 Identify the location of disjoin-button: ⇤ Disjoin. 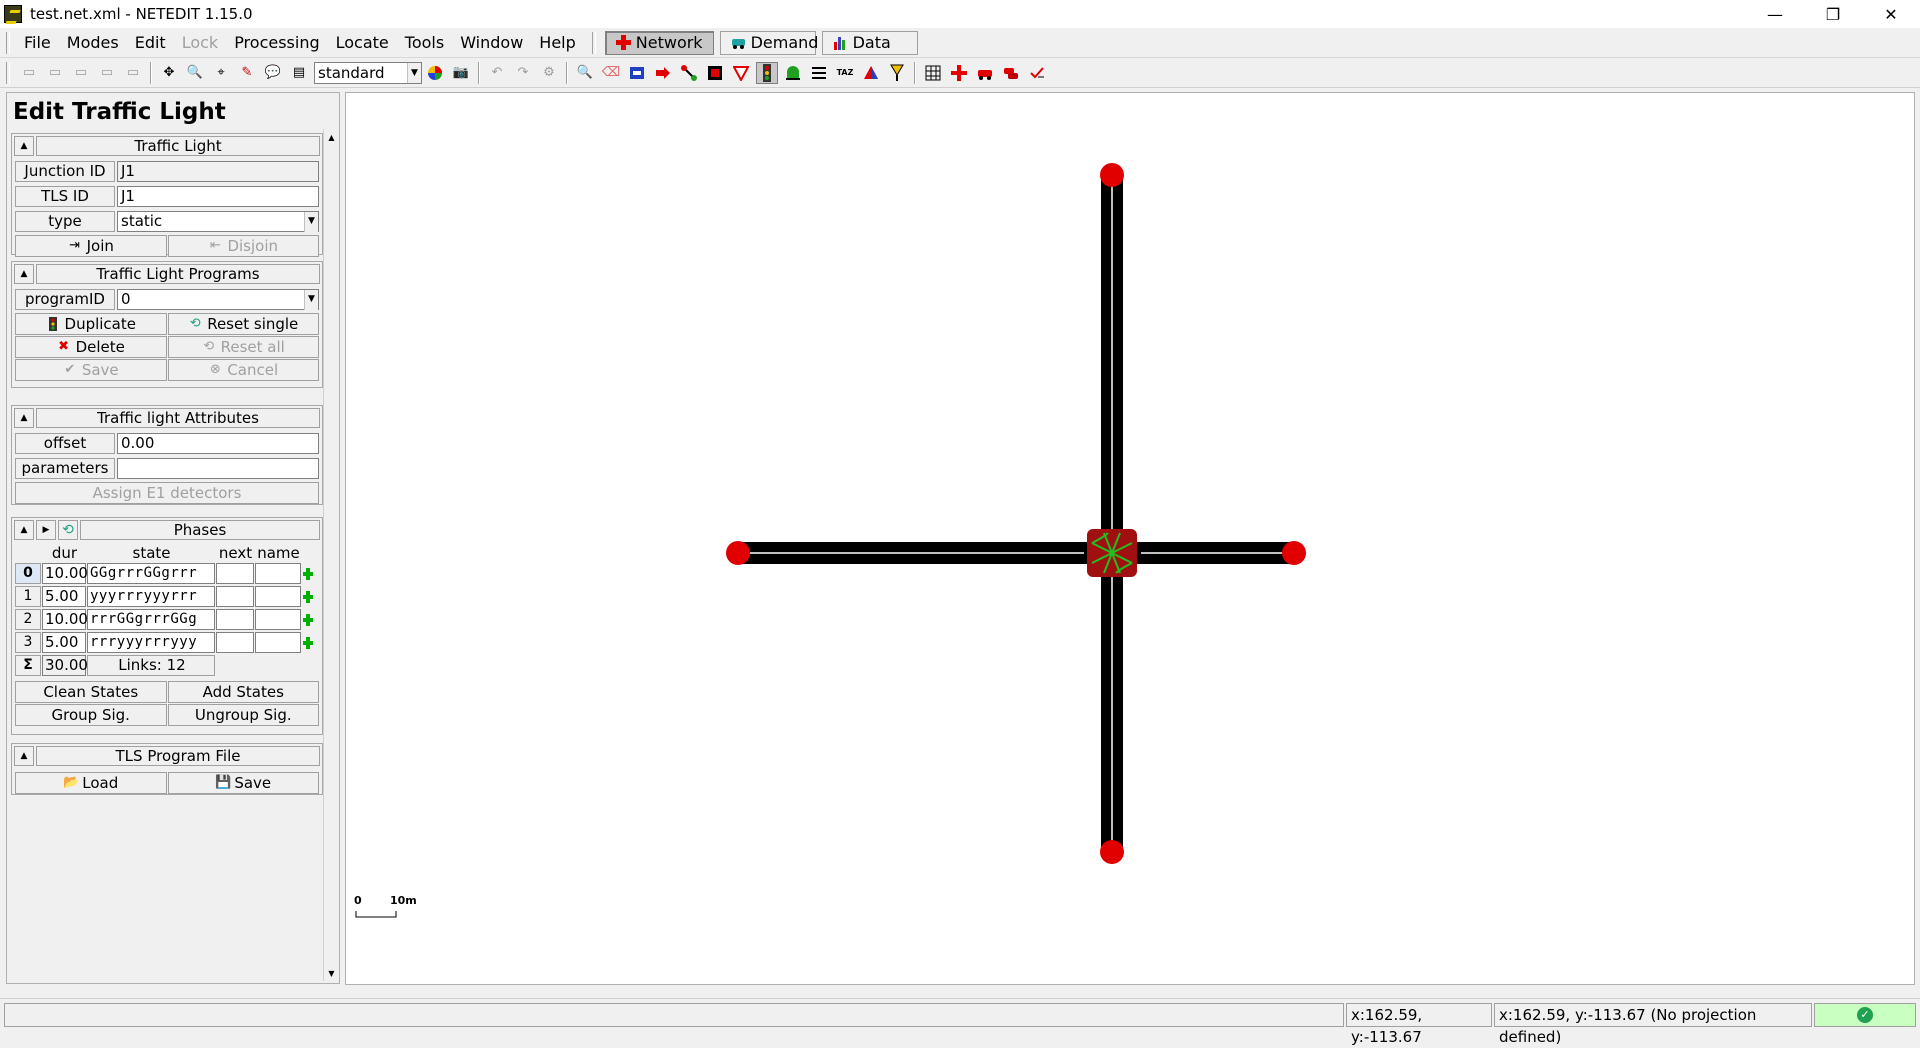
(243, 246).